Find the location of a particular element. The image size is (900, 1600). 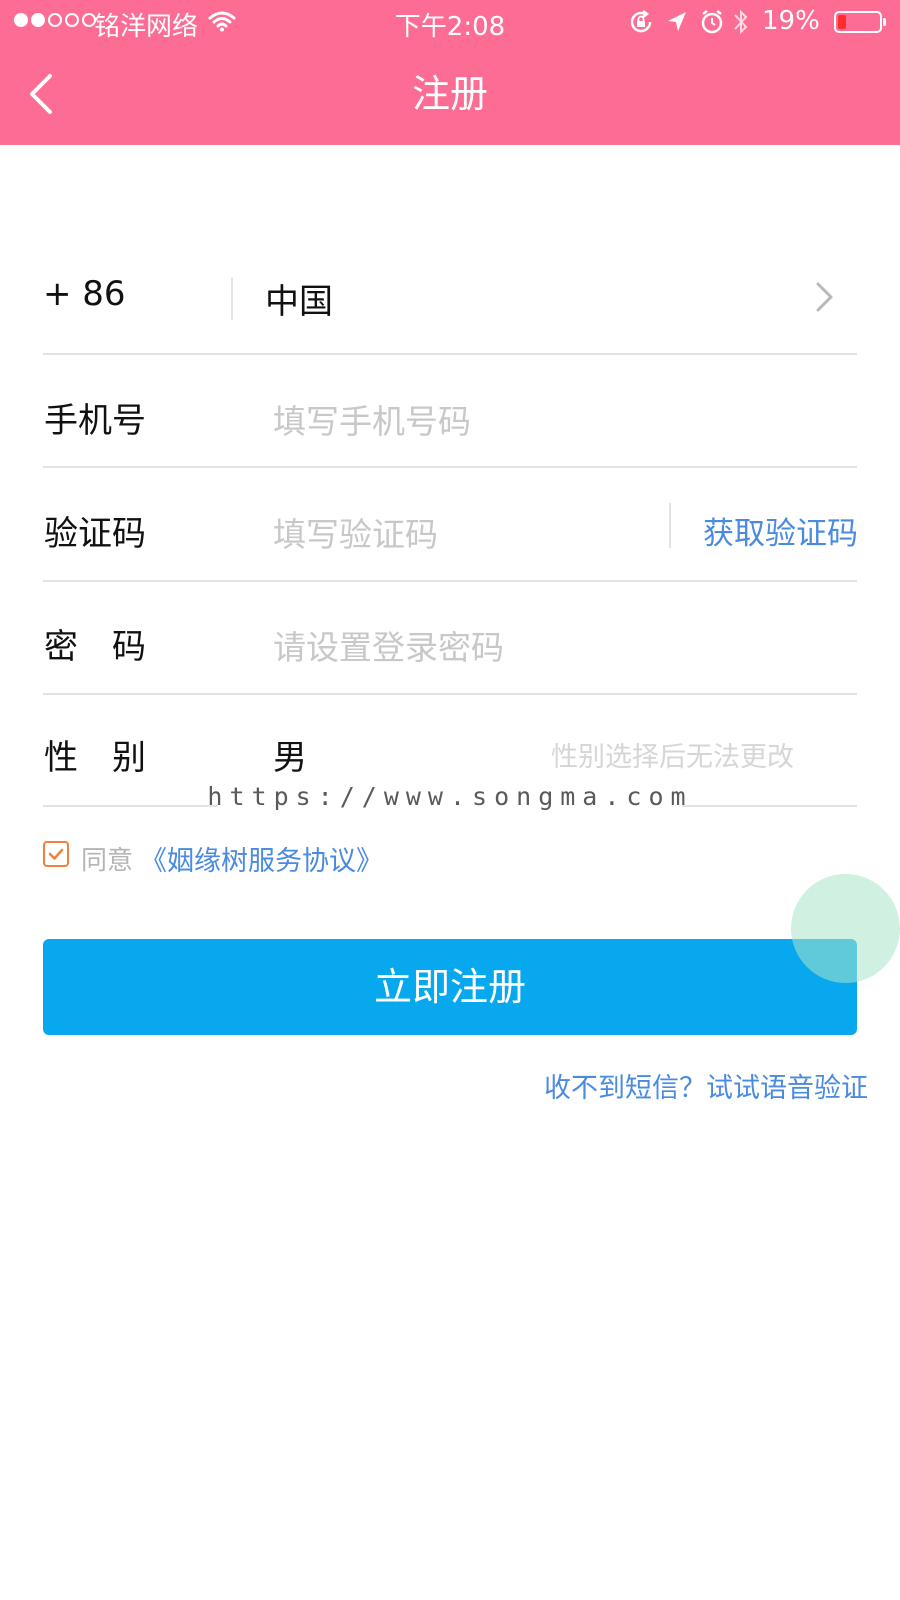

password-label: 密 码 is located at coordinates (95, 647).